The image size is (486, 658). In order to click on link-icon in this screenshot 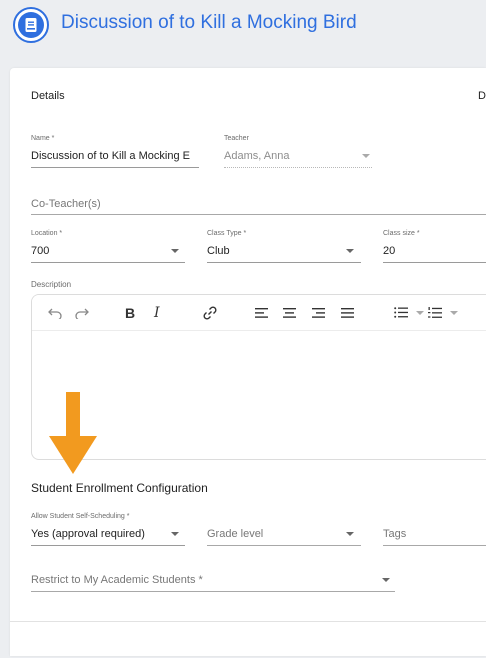, I will do `click(210, 313)`.